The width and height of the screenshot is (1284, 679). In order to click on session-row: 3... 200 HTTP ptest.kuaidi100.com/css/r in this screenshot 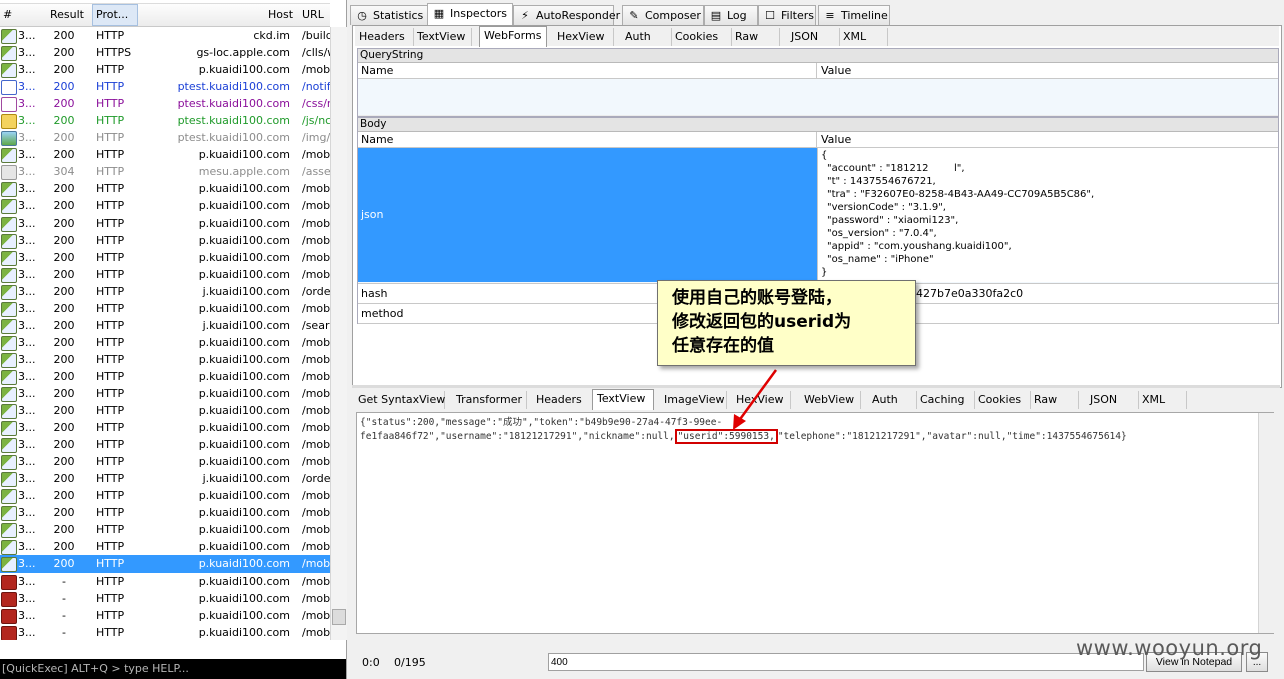, I will do `click(165, 104)`.